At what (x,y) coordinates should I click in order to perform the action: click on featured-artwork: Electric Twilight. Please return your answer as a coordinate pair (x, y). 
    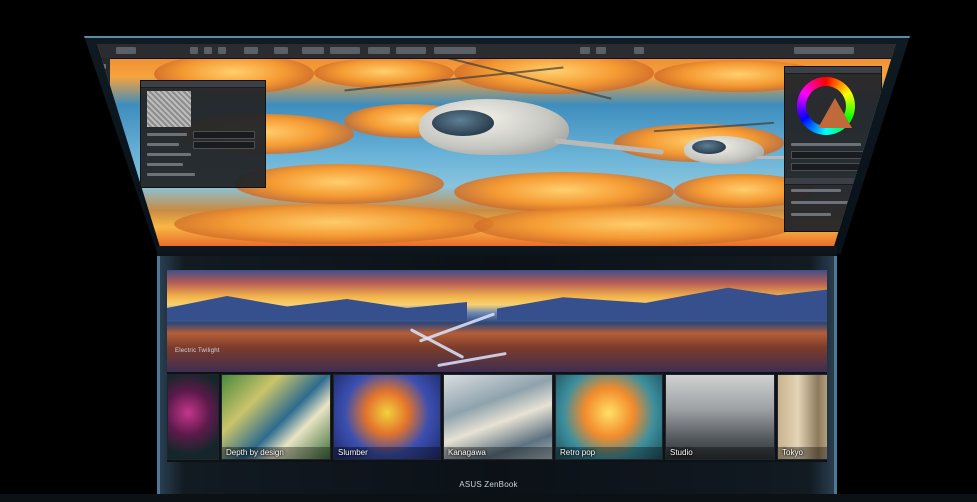
    Looking at the image, I should click on (497, 321).